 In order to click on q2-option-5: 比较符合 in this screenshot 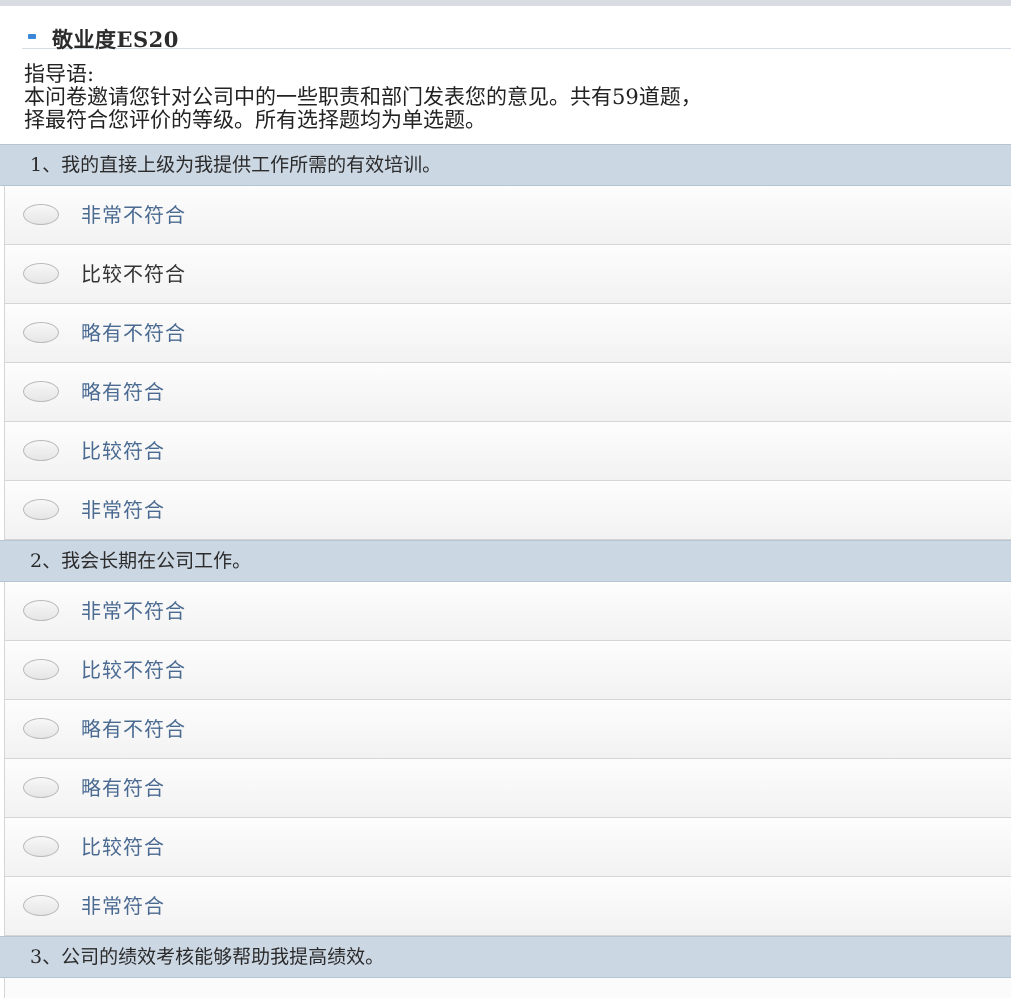, I will do `click(507, 847)`.